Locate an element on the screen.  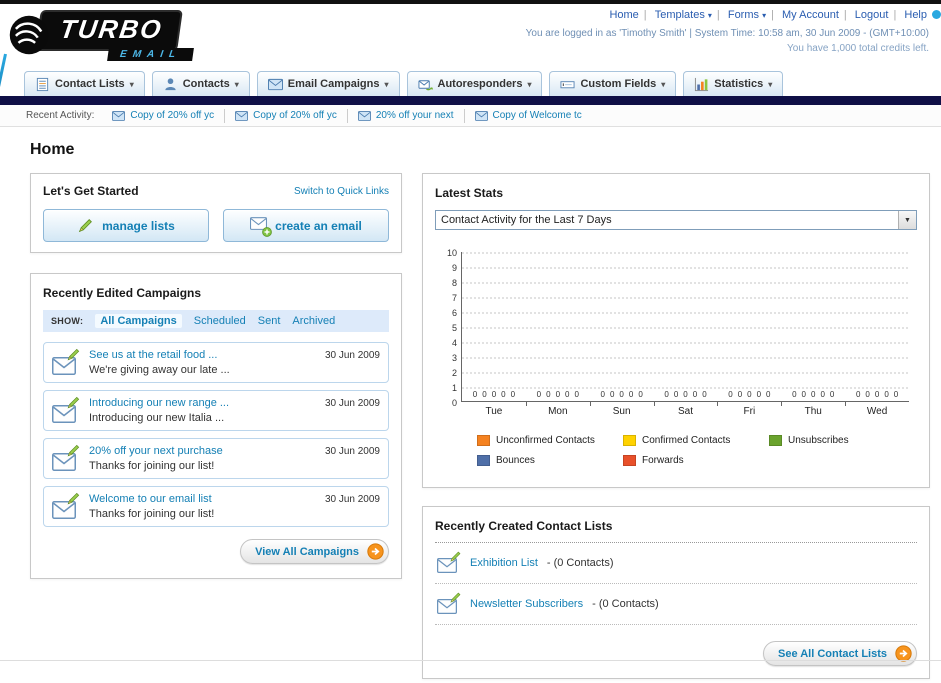
view-all-campaigns-button: View All Campaigns is located at coordinates (314, 551).